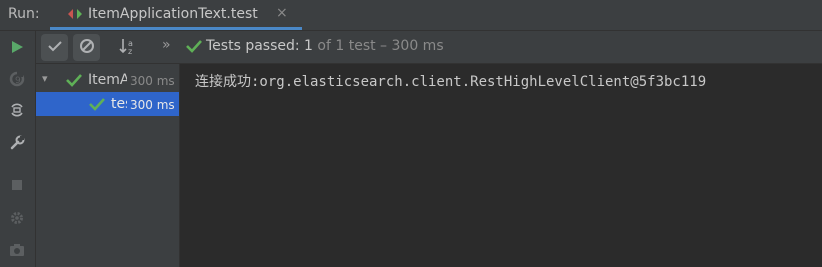 The height and width of the screenshot is (267, 822). Describe the element at coordinates (308, 46) in the screenshot. I see `status-count: 1` at that location.